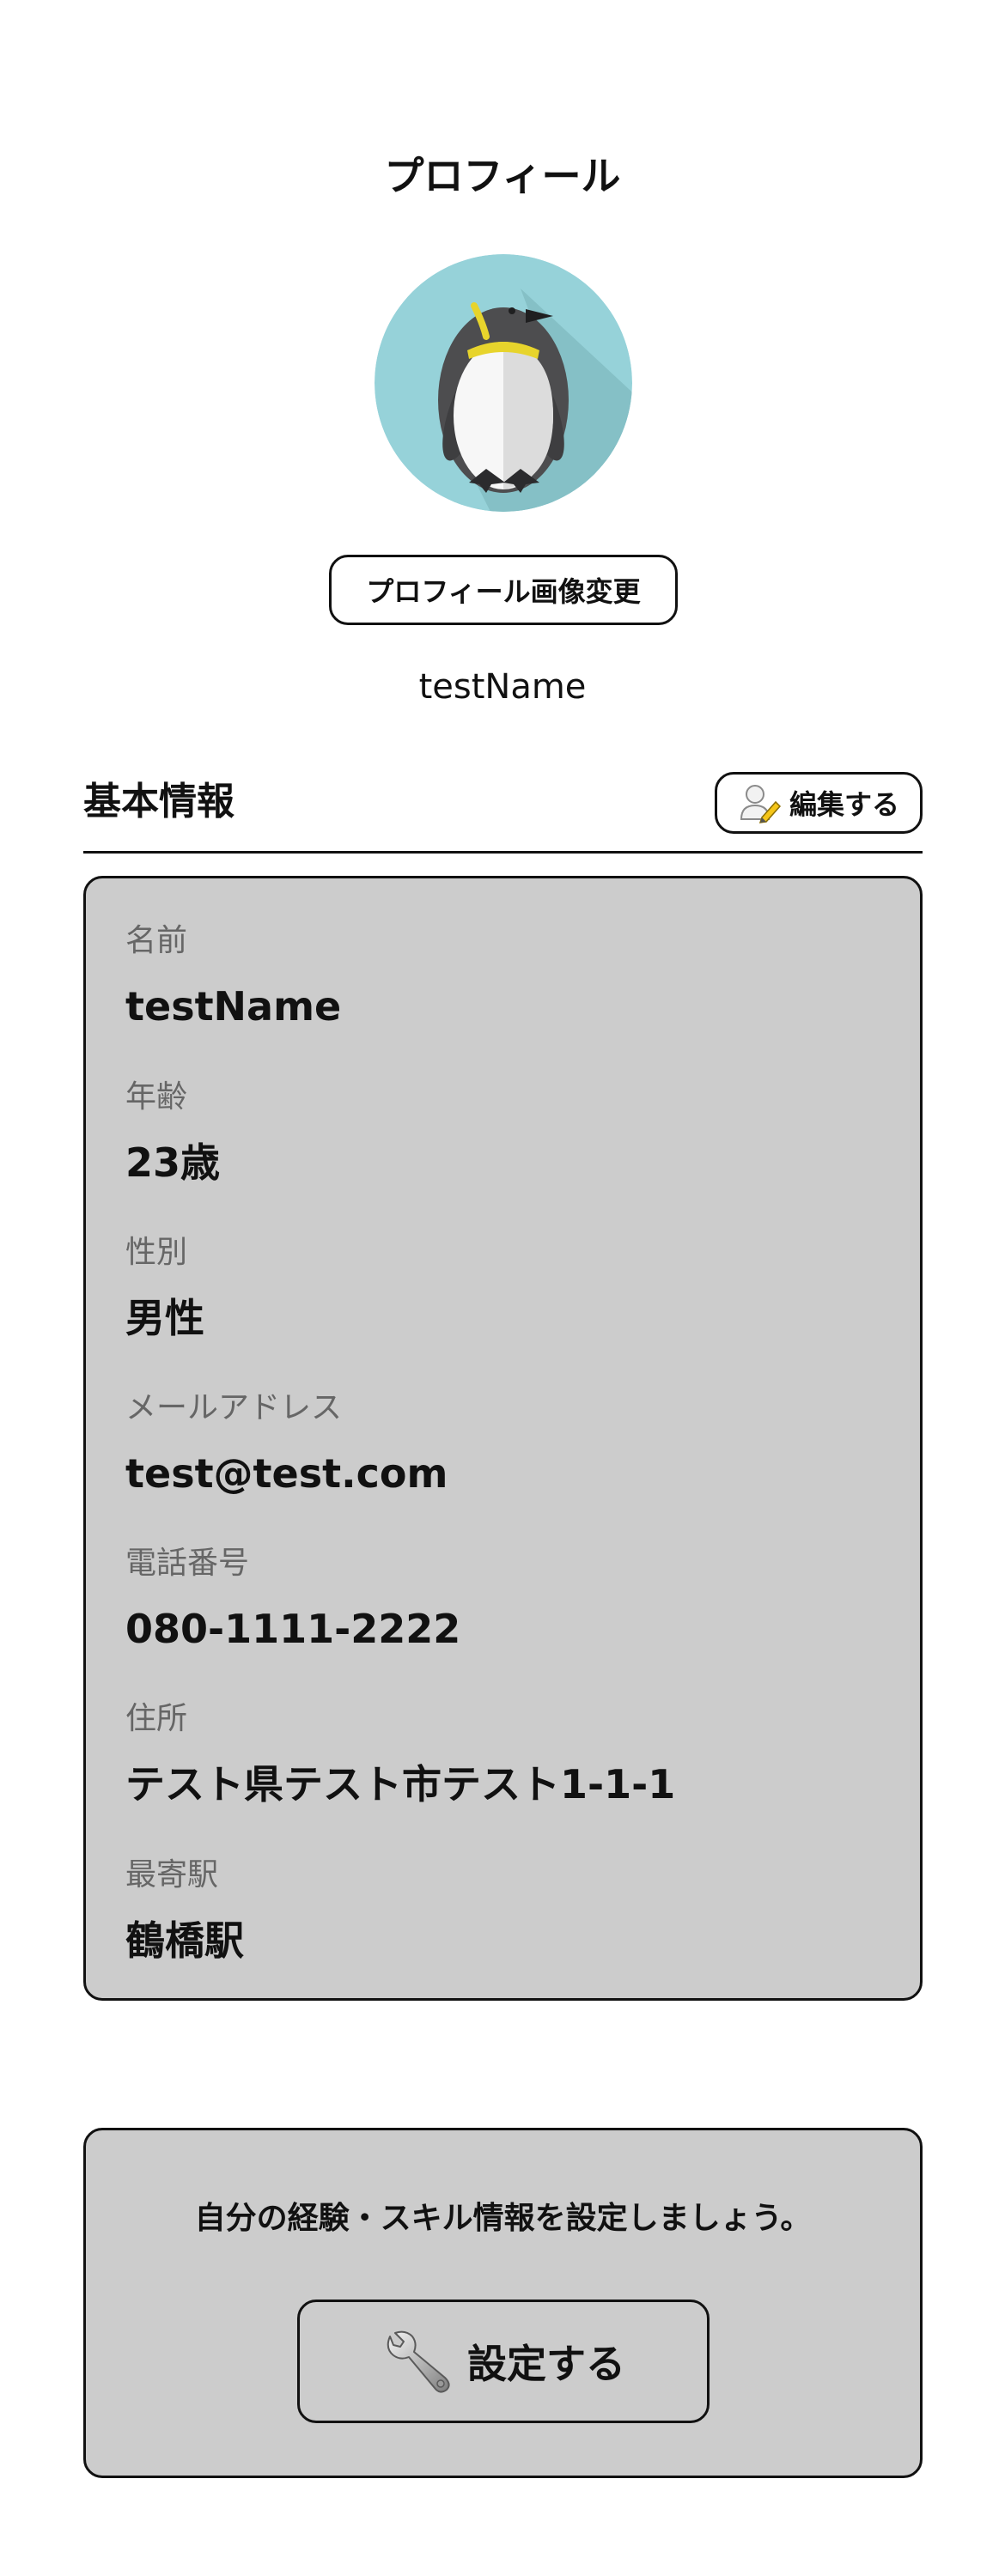  I want to click on user-edit-icon, so click(760, 804).